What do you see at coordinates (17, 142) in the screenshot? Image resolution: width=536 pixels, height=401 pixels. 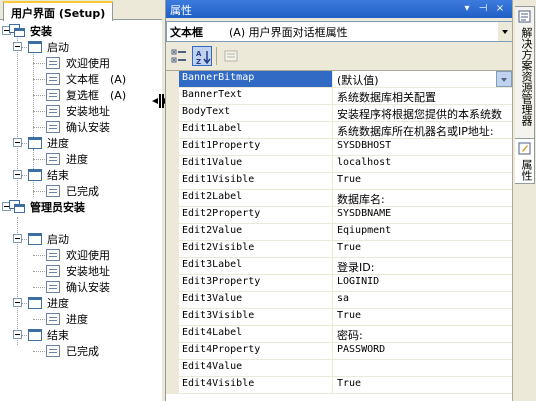 I see `collapse-progress-toggle` at bounding box center [17, 142].